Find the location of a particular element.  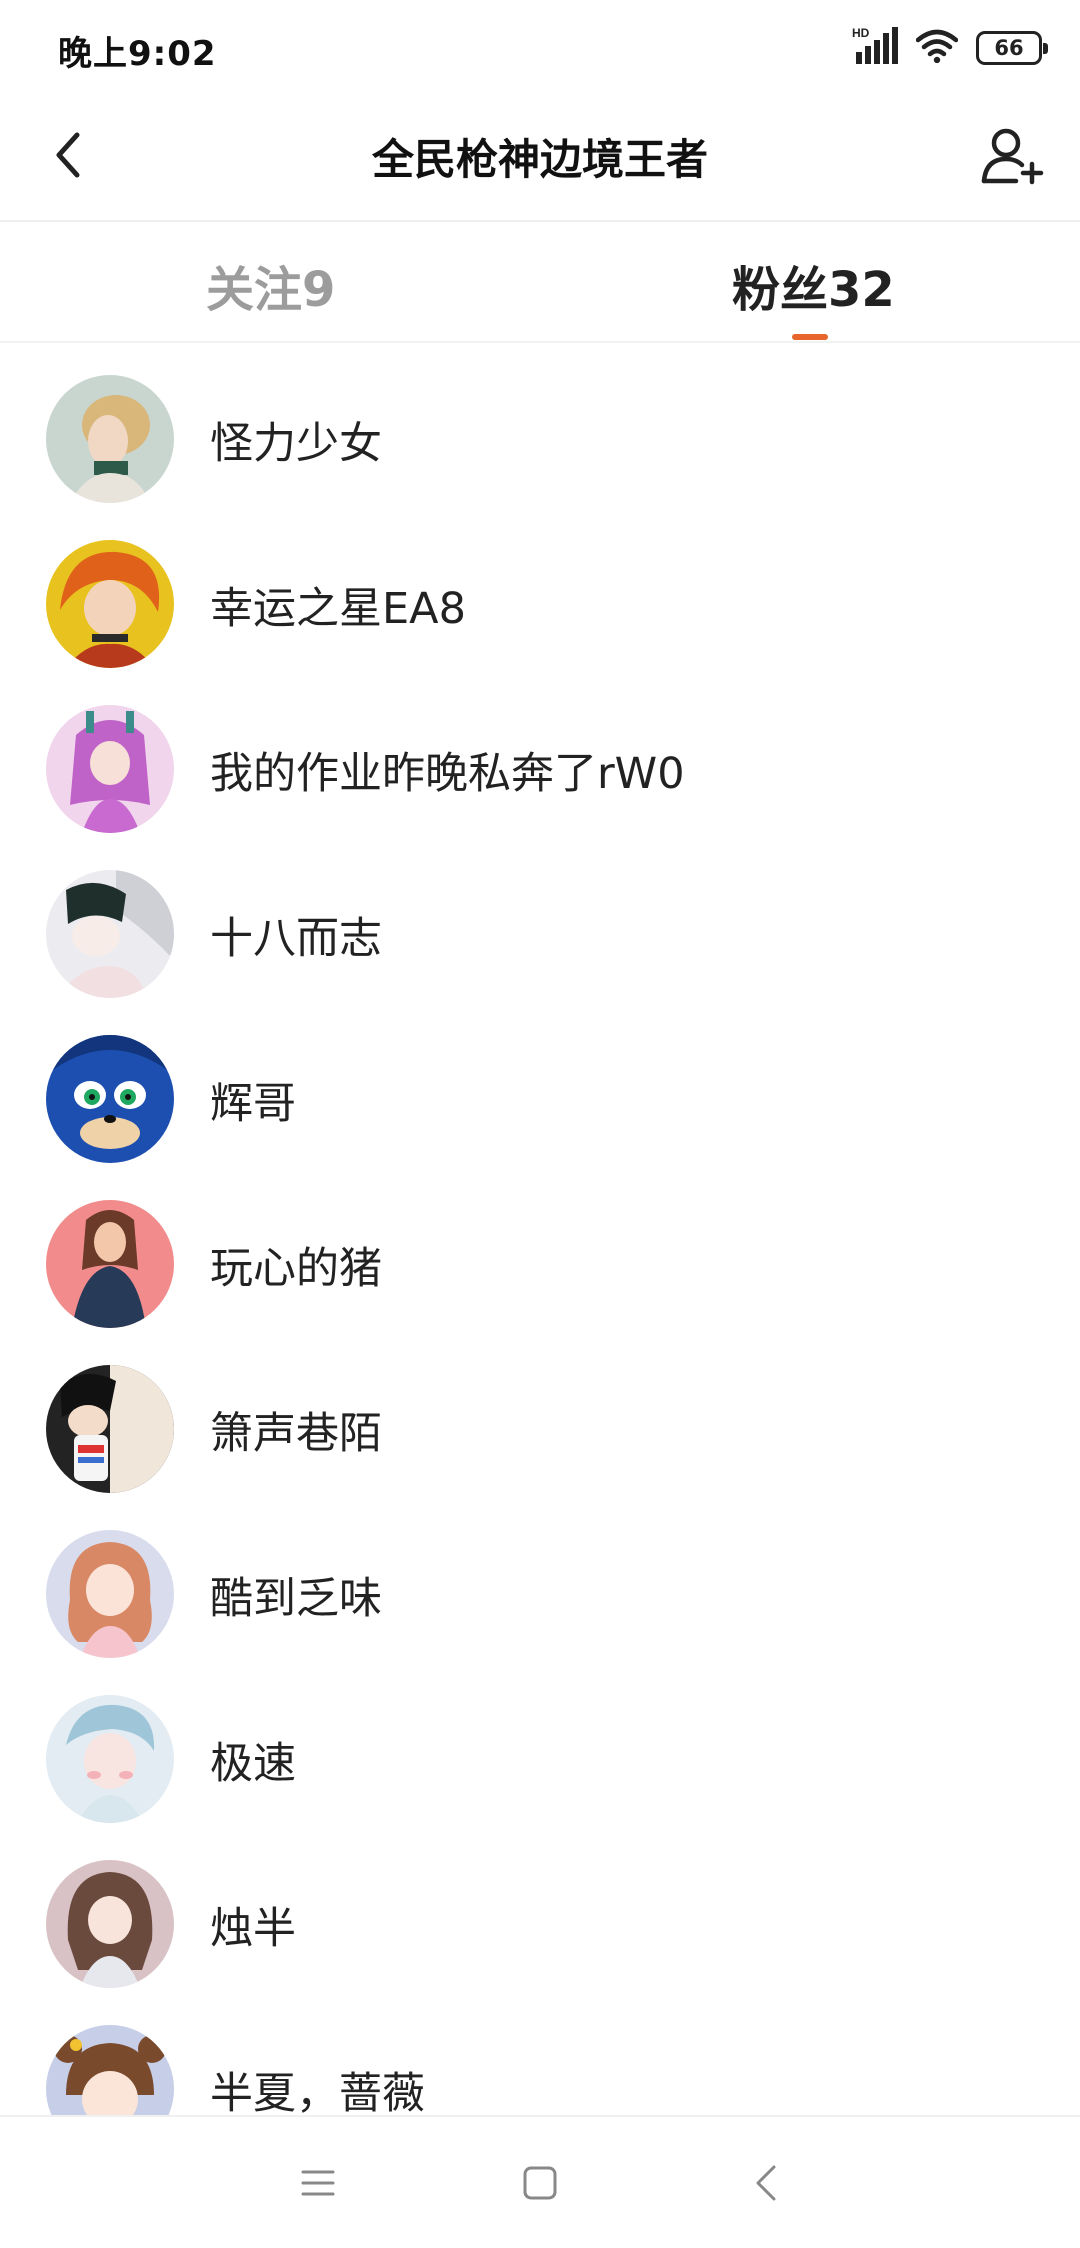

network-label: HD is located at coordinates (861, 33).